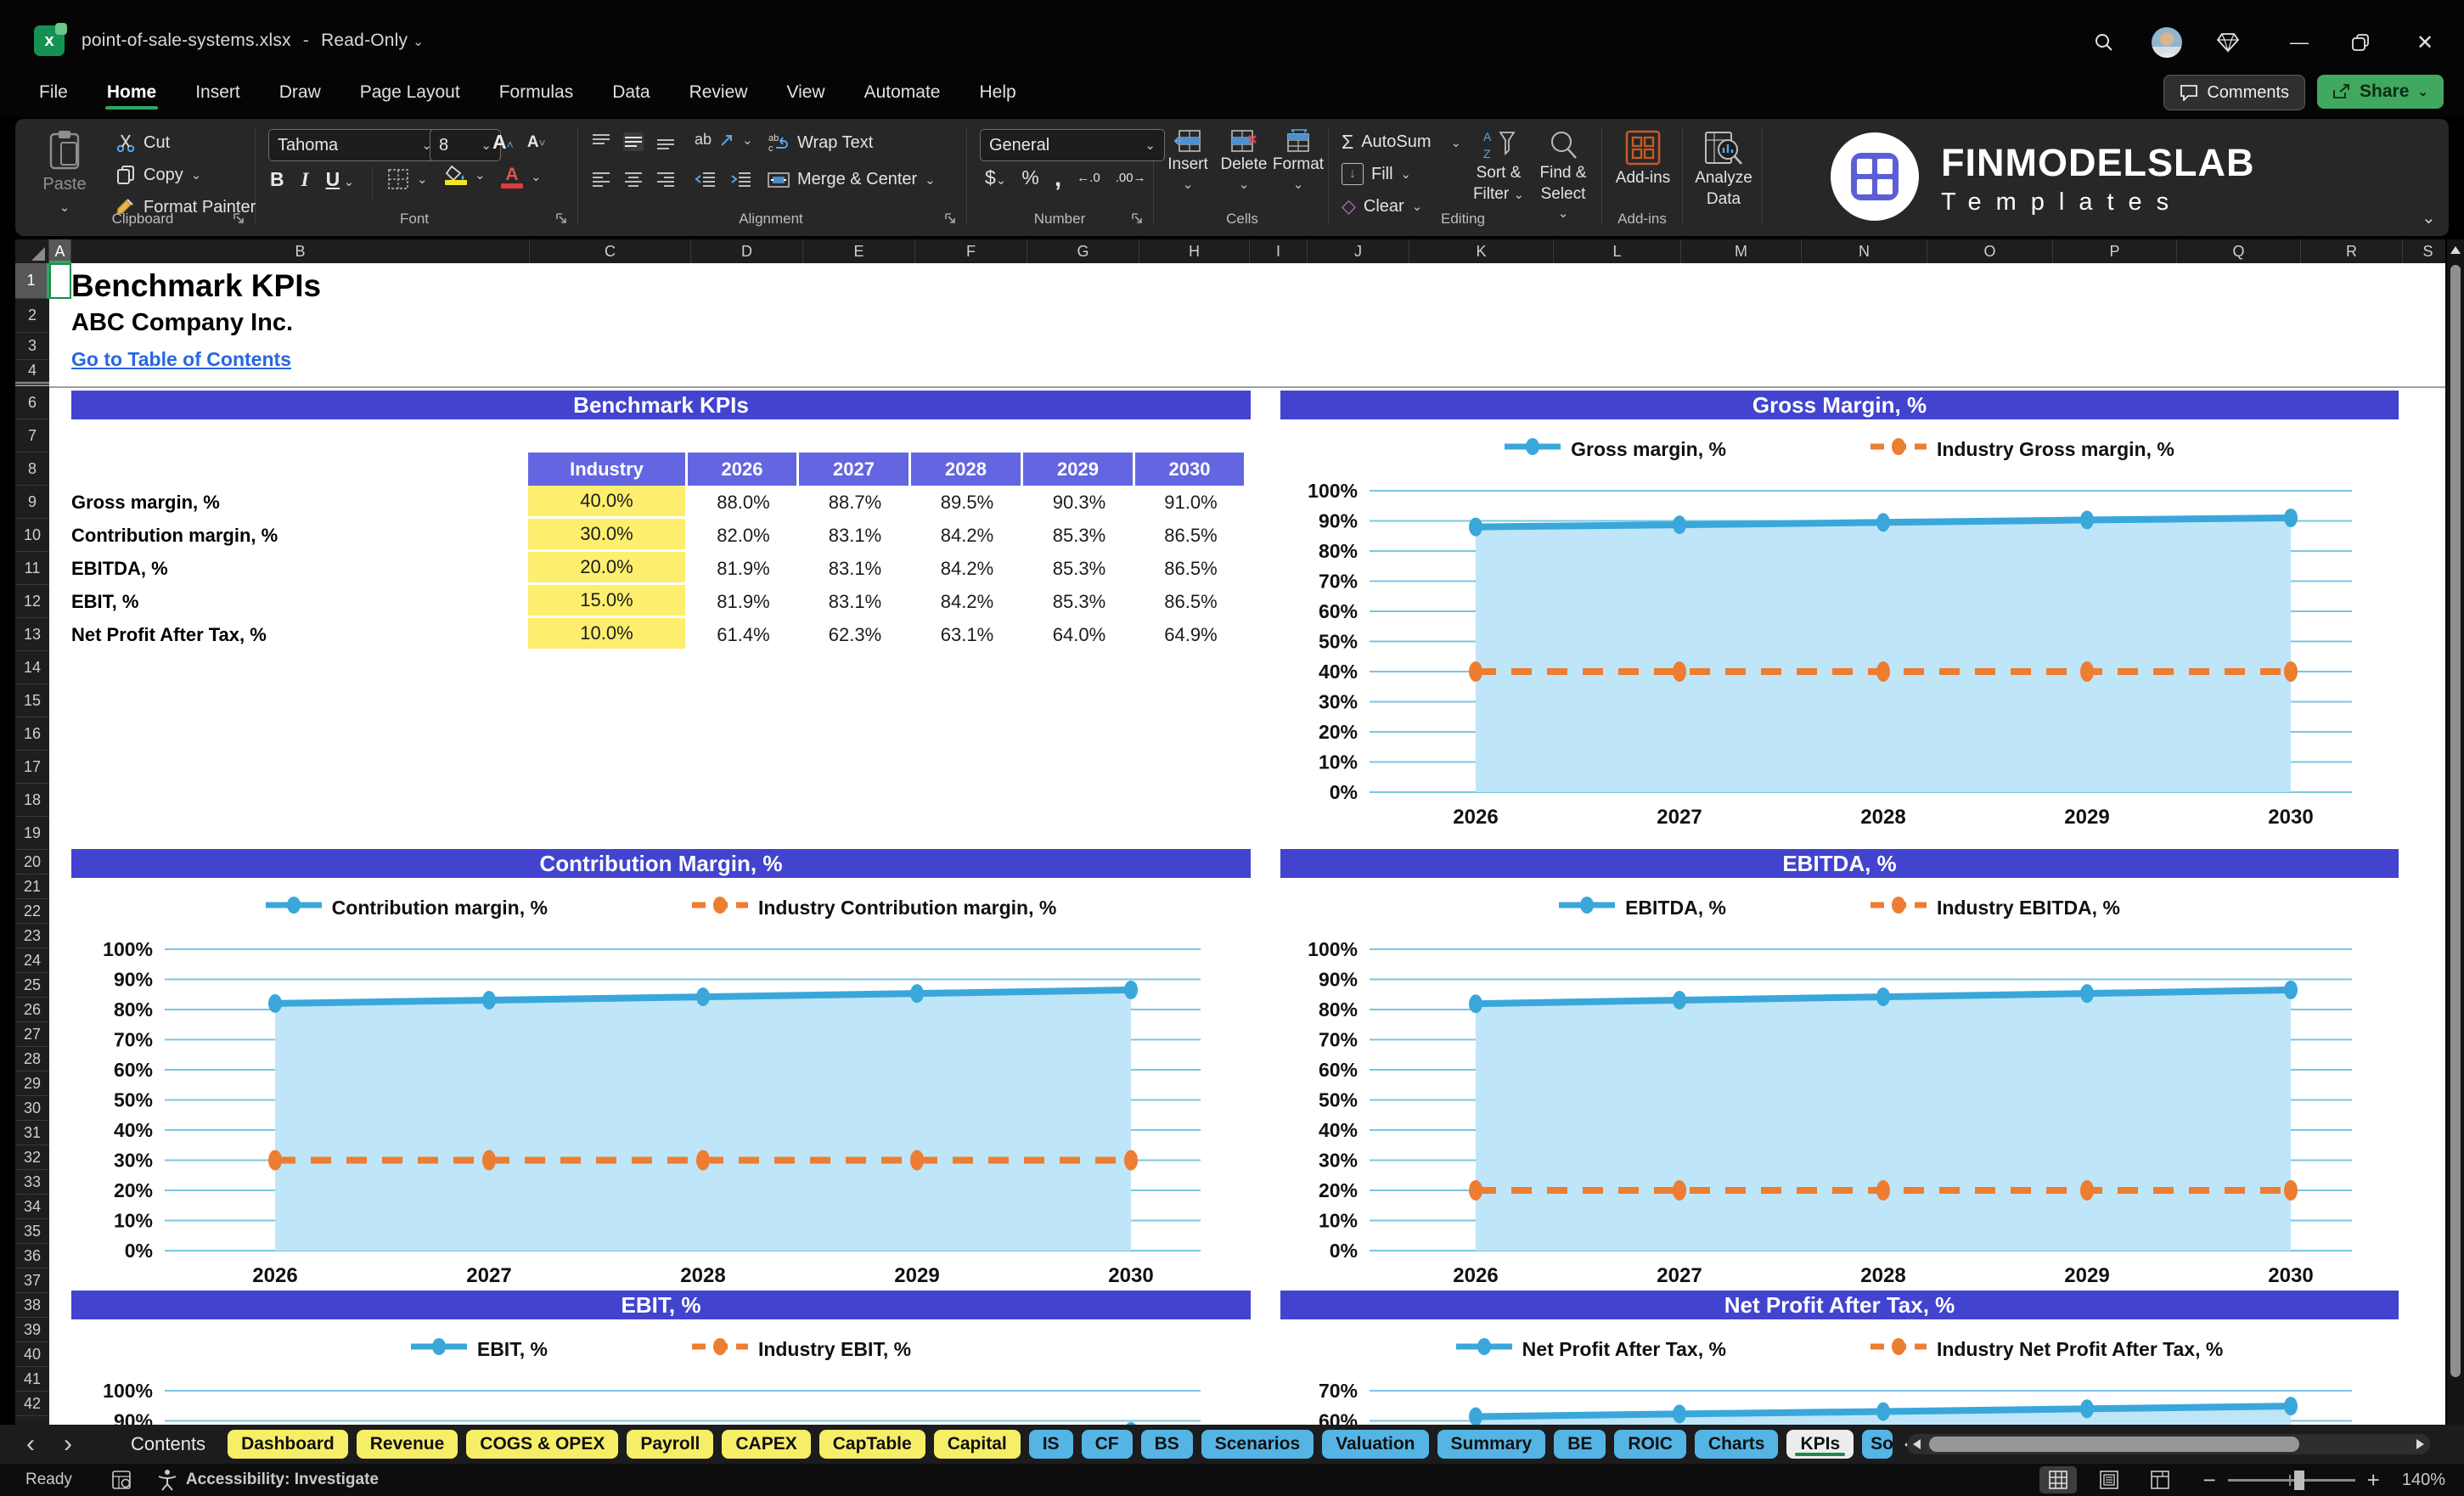  Describe the element at coordinates (32, 1231) in the screenshot. I see `row-header-35: 35` at that location.